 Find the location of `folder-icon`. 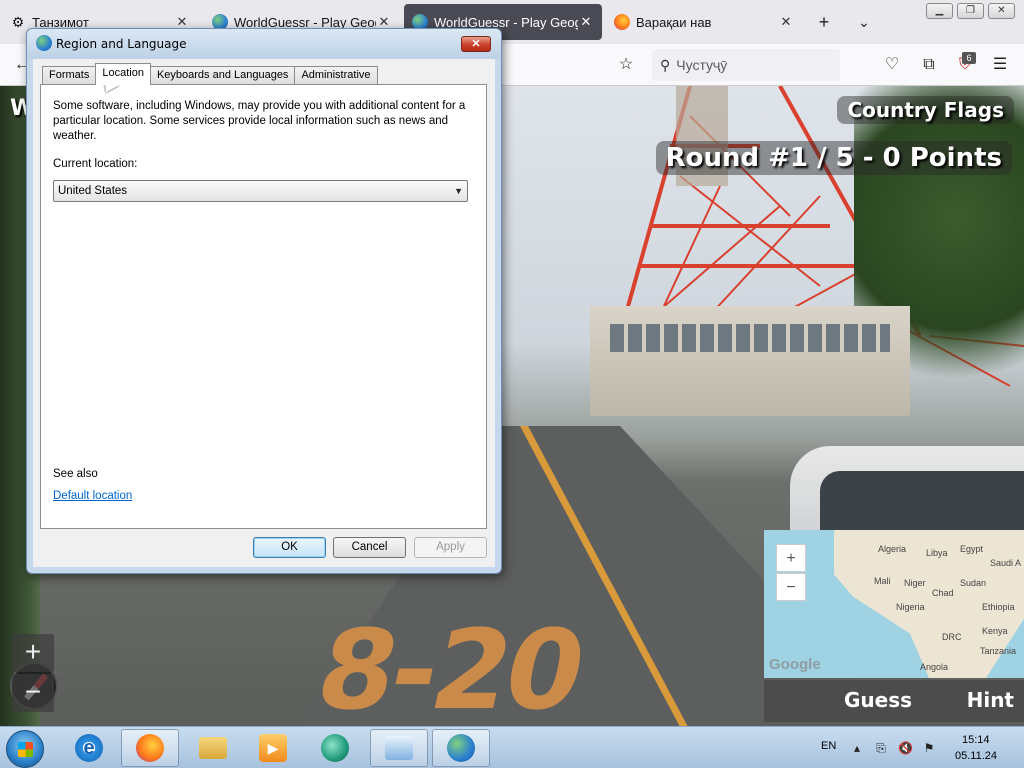

folder-icon is located at coordinates (213, 748).